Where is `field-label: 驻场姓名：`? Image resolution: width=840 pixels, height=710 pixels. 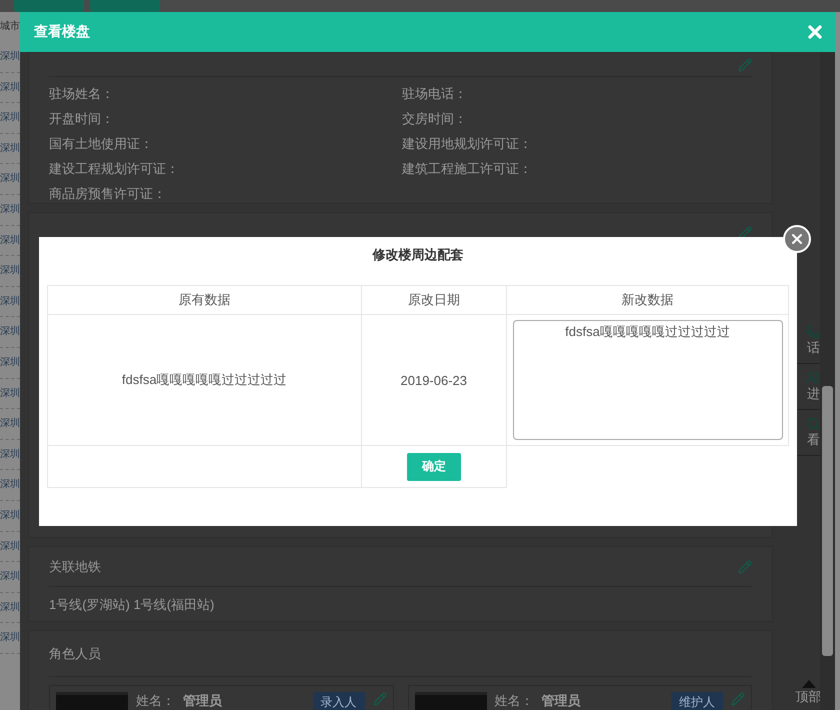 field-label: 驻场姓名： is located at coordinates (82, 94).